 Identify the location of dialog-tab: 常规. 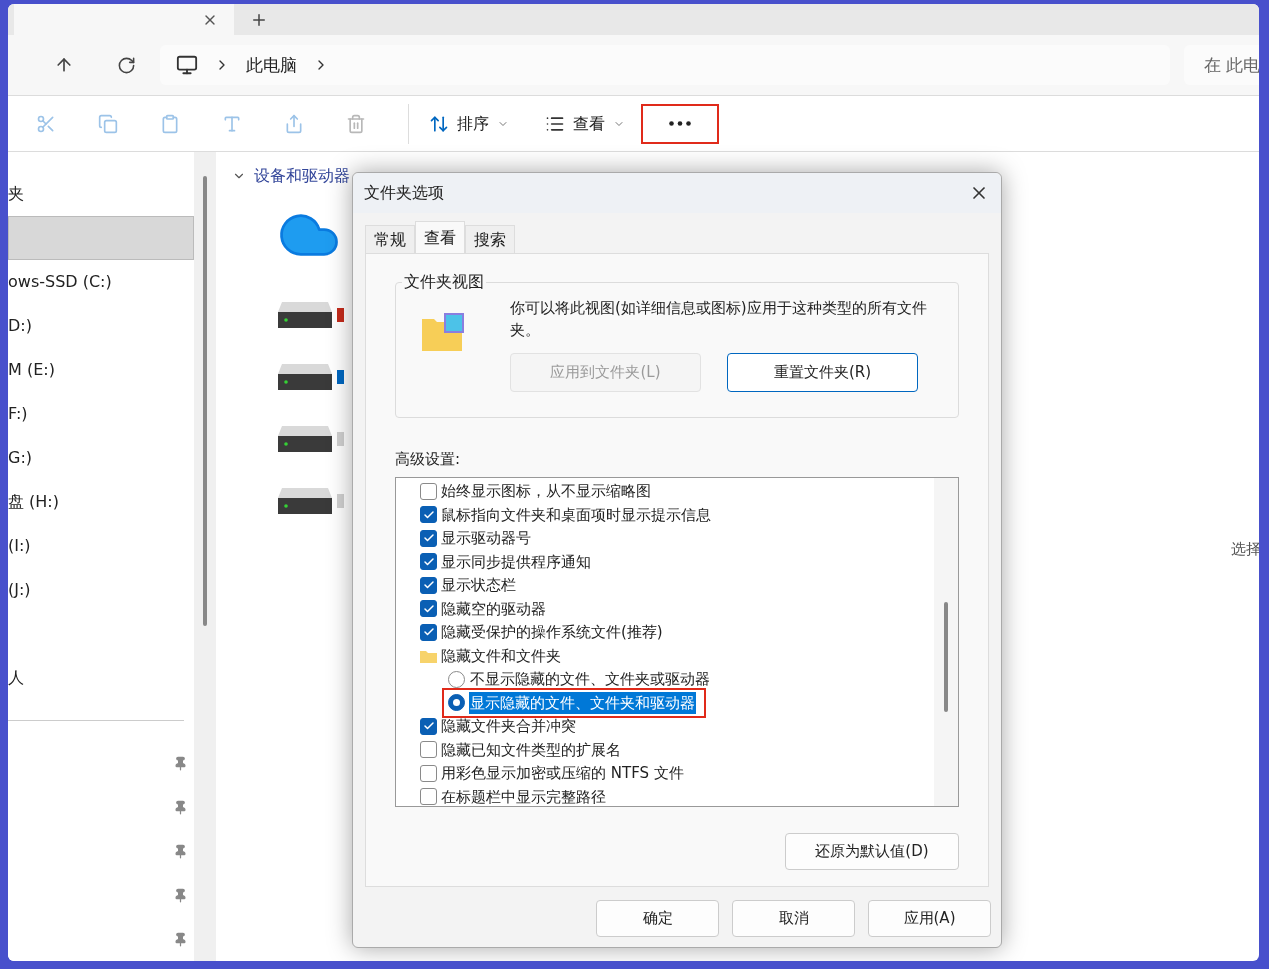
(390, 239).